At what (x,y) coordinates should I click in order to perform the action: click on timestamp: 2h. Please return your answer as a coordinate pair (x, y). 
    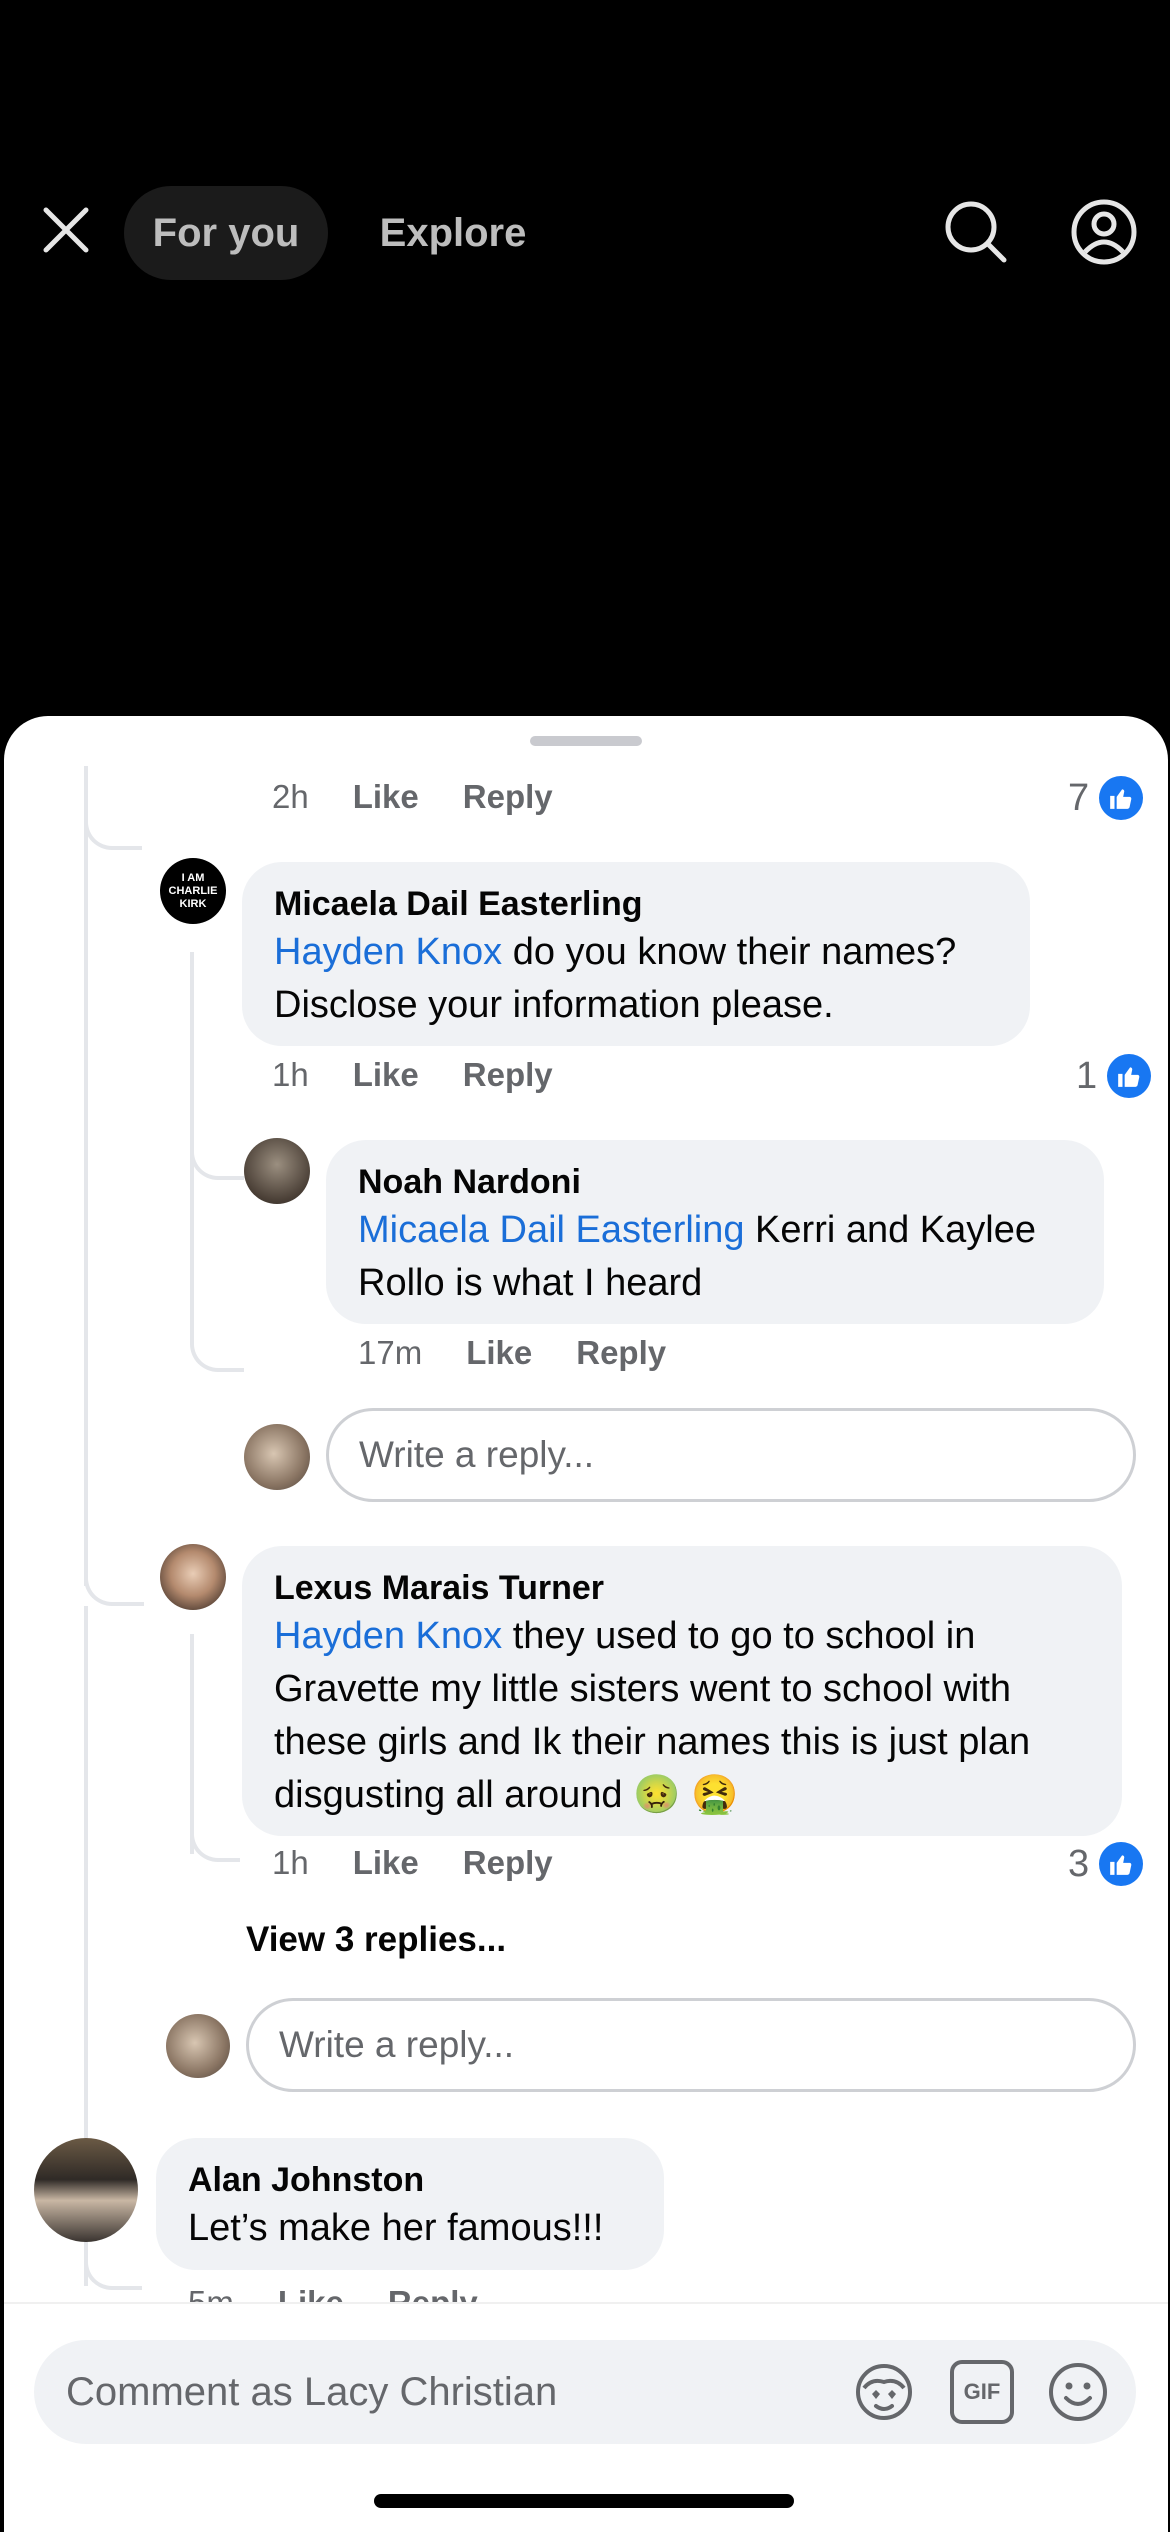
    Looking at the image, I should click on (290, 796).